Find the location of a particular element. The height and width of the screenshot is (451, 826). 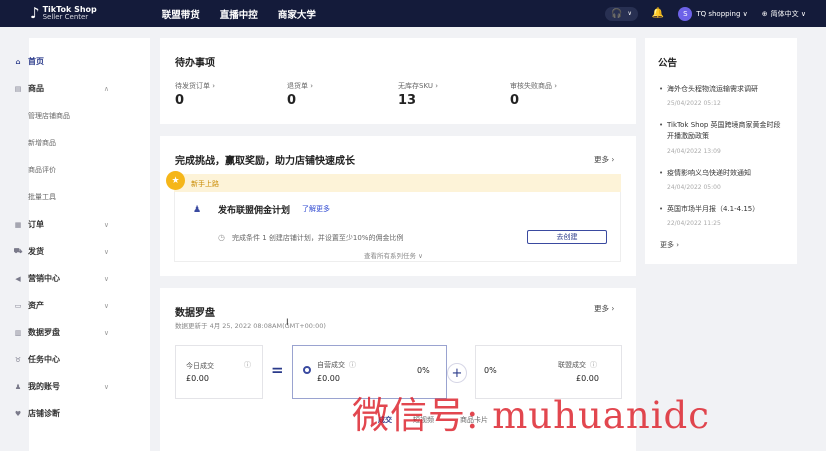

equals-sign: = is located at coordinates (277, 370).